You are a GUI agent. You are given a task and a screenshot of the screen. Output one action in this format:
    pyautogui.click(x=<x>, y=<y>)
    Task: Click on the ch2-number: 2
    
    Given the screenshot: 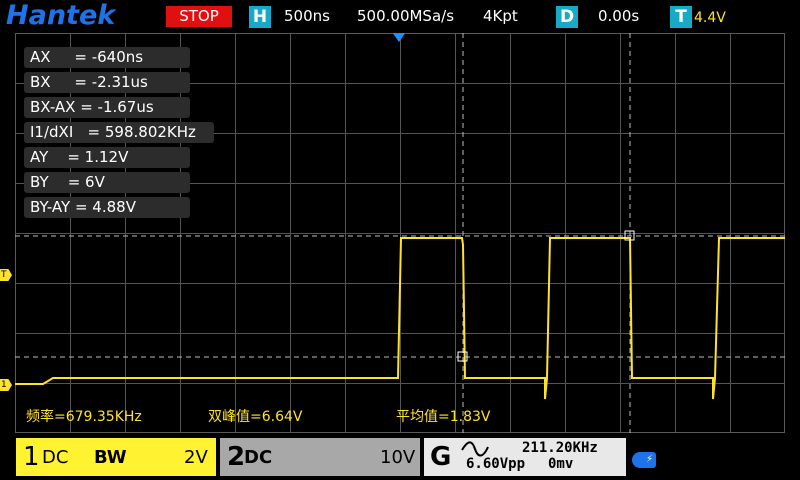 What is the action you would take?
    pyautogui.click(x=236, y=457)
    